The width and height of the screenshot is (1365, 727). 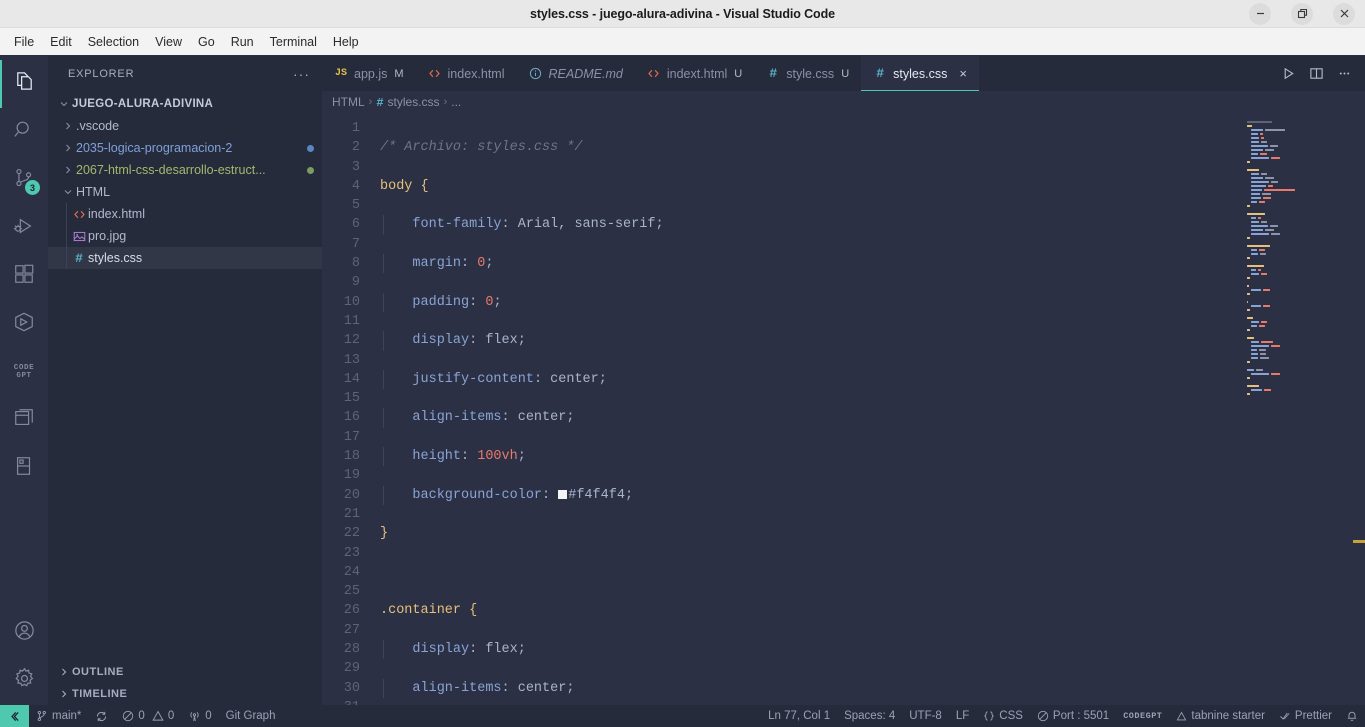 What do you see at coordinates (185, 694) in the screenshot?
I see `section-timeline: TIMELINE` at bounding box center [185, 694].